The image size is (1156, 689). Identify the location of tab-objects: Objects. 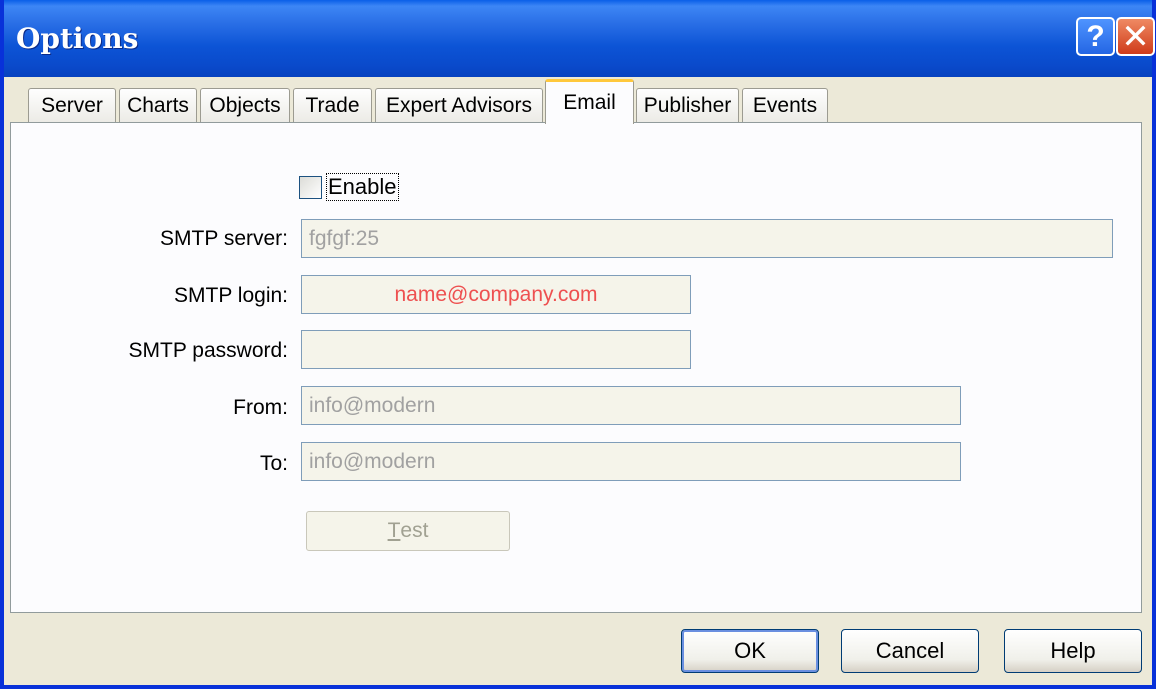
(245, 105).